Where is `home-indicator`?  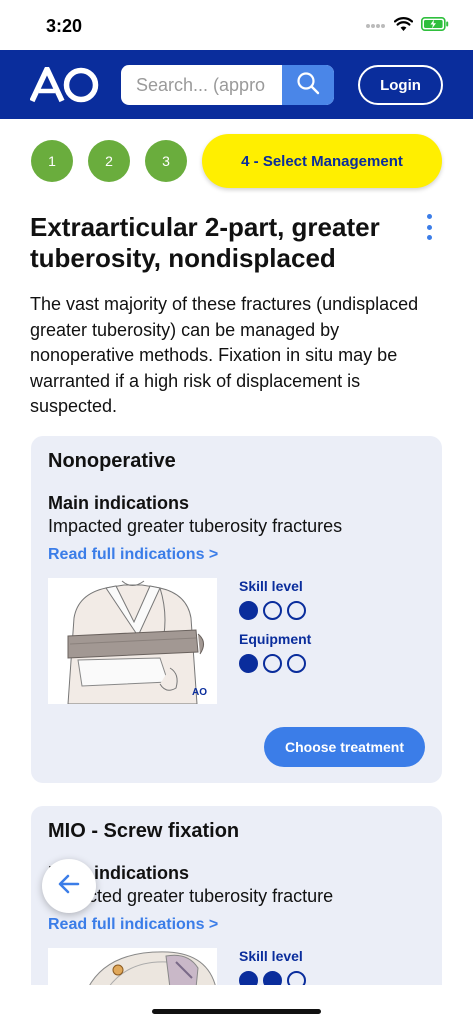
home-indicator is located at coordinates (236, 1011).